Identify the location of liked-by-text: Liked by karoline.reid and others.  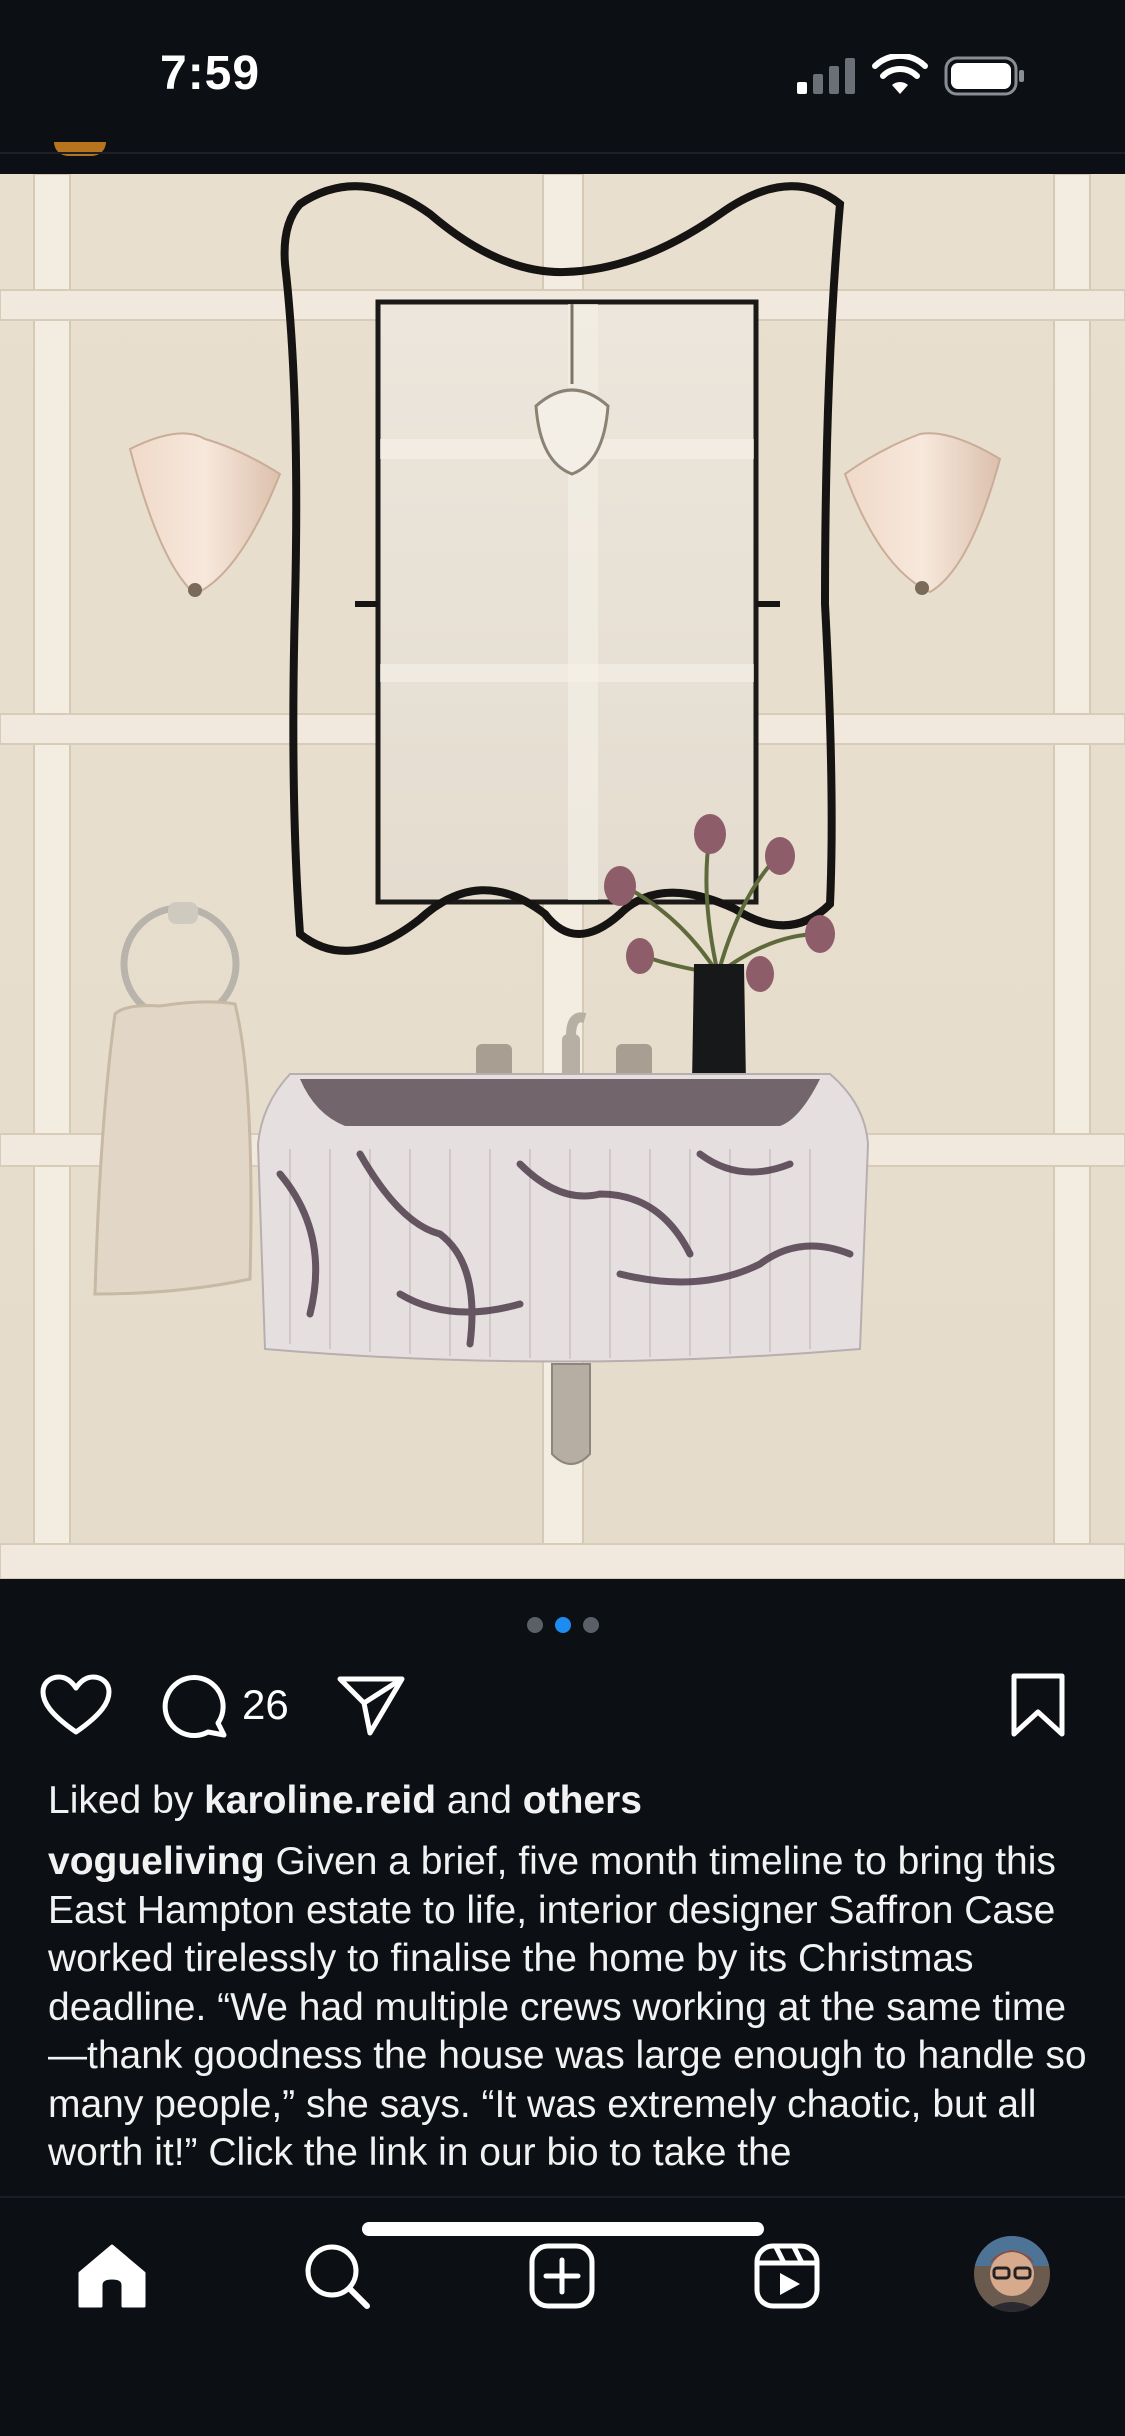
(345, 1801).